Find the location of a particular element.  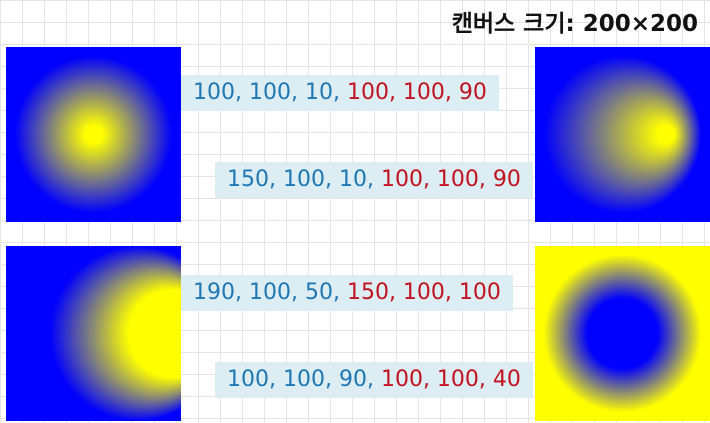

gradient-params-label-4: 100, 100, 90, 100, 100, 40 is located at coordinates (374, 380).